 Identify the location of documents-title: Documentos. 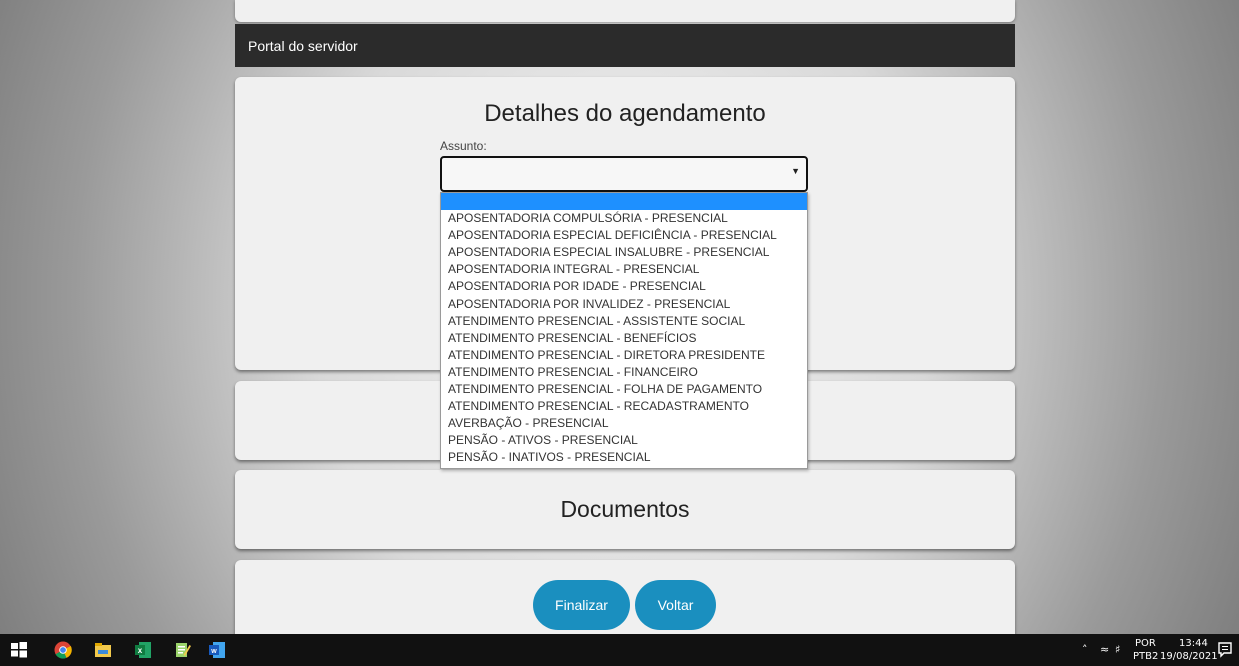
(625, 509).